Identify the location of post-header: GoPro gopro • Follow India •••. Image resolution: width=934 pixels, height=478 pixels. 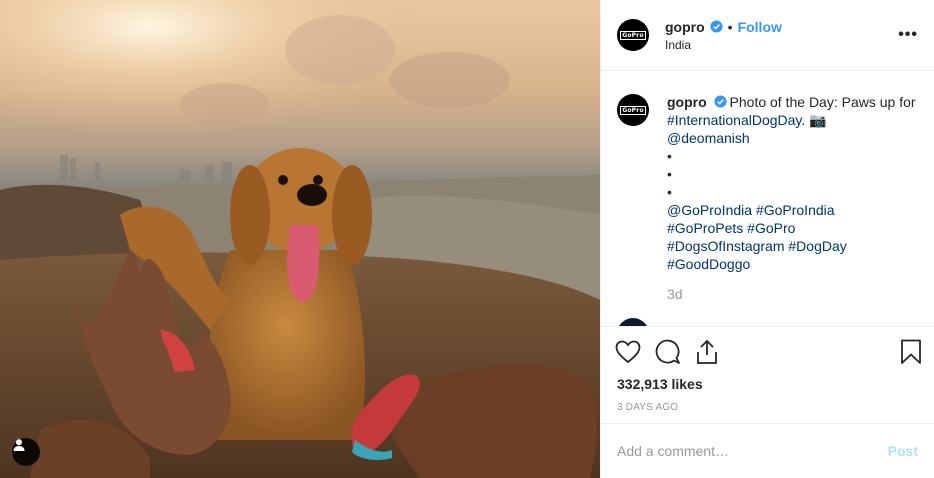
(767, 36).